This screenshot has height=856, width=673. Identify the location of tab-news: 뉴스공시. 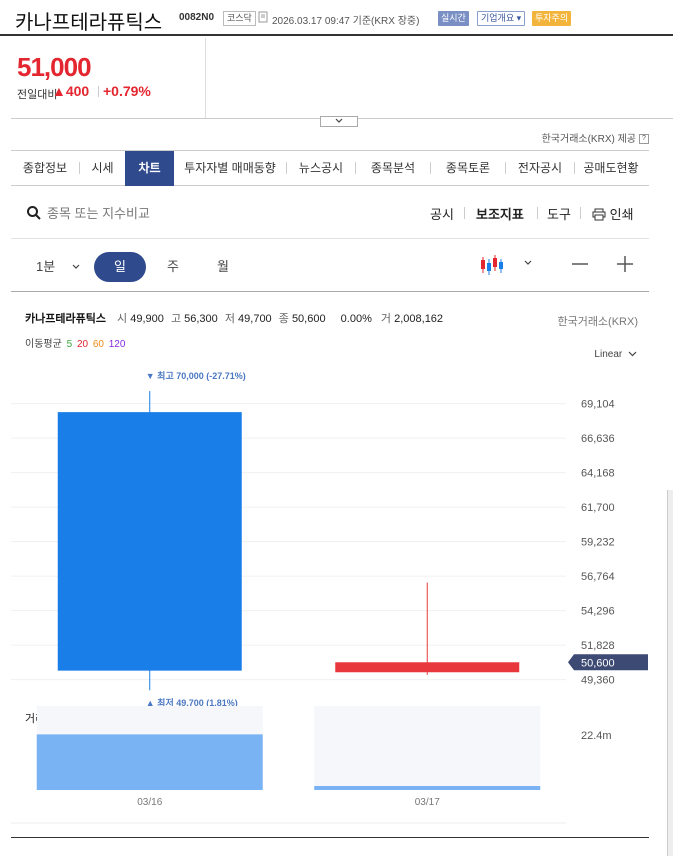
(321, 168).